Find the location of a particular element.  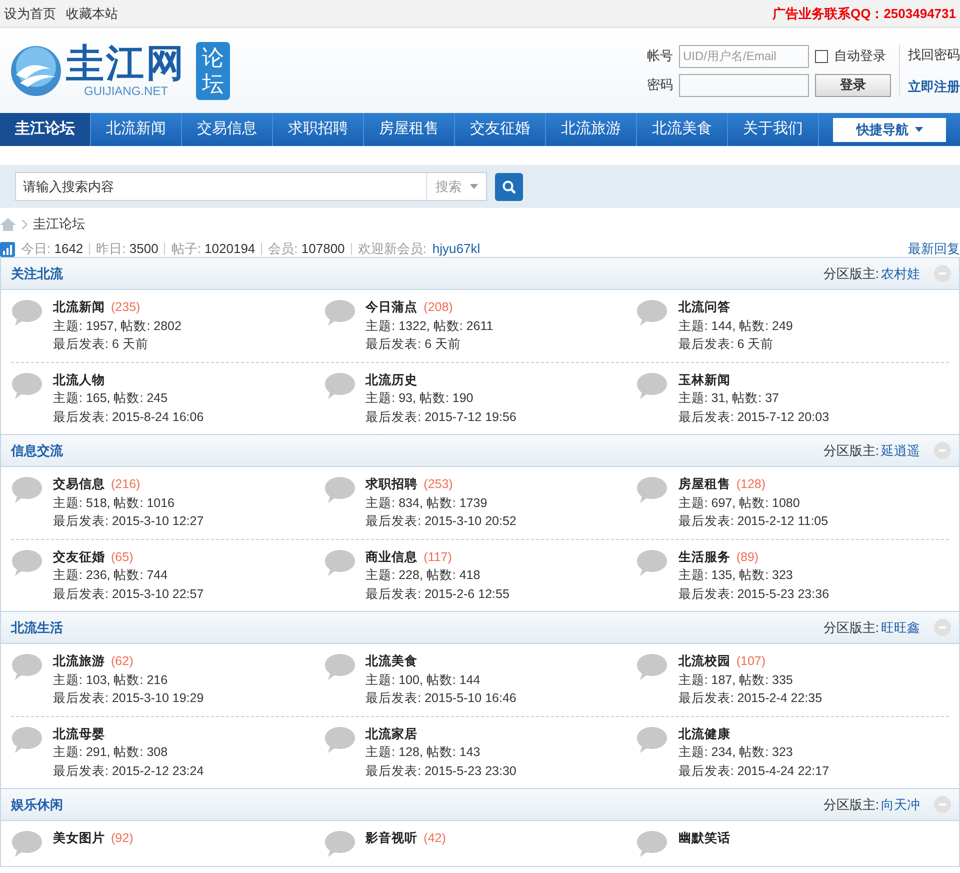

ad-contact-text: 广告业务联系QQ：2503494731 is located at coordinates (864, 13).